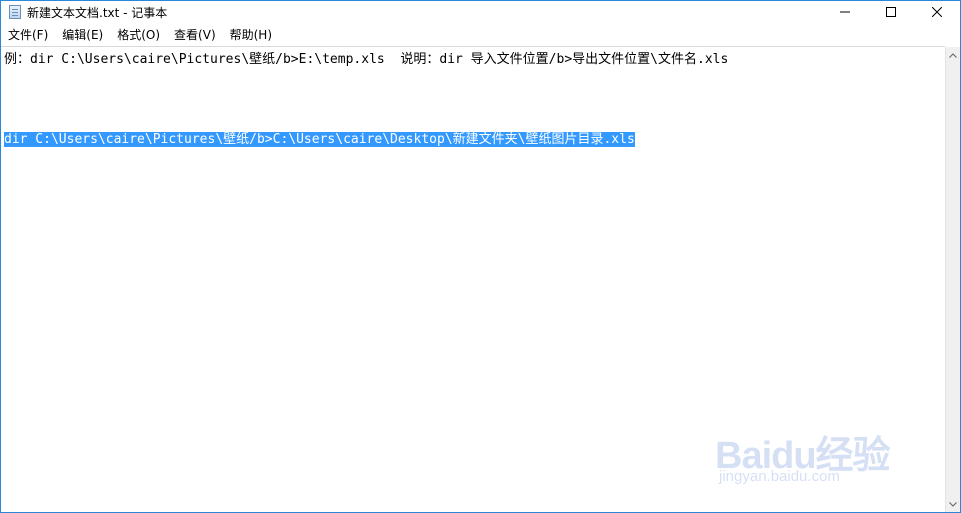 The width and height of the screenshot is (961, 513). I want to click on maximize-button, so click(891, 12).